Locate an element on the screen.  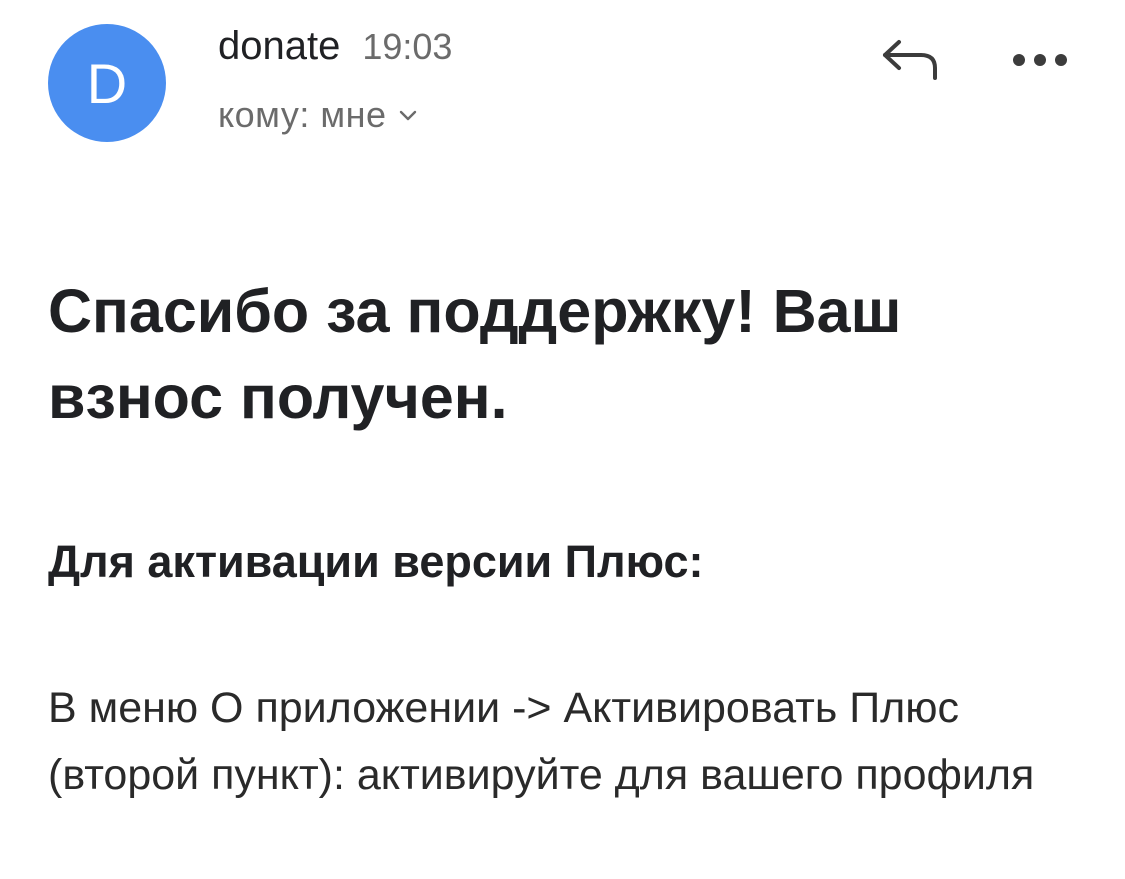
message-subheading: Для активации версии Плюс: is located at coordinates (376, 561).